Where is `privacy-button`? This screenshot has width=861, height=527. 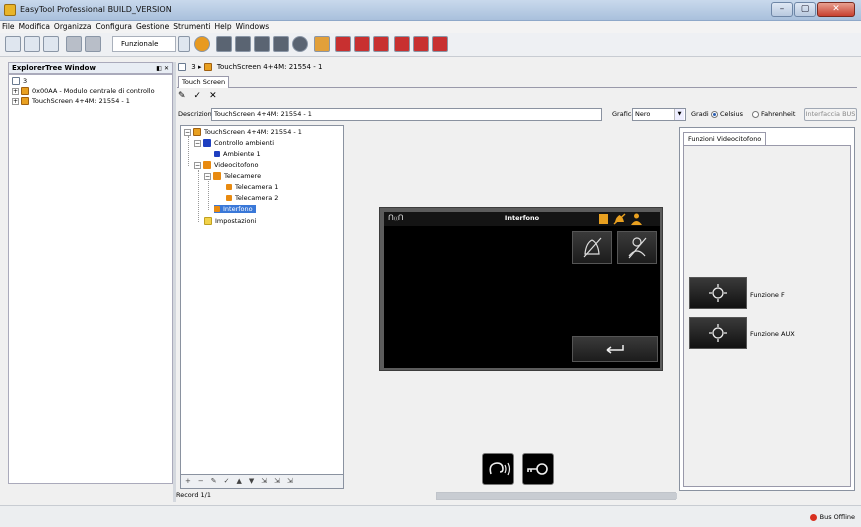 privacy-button is located at coordinates (637, 247).